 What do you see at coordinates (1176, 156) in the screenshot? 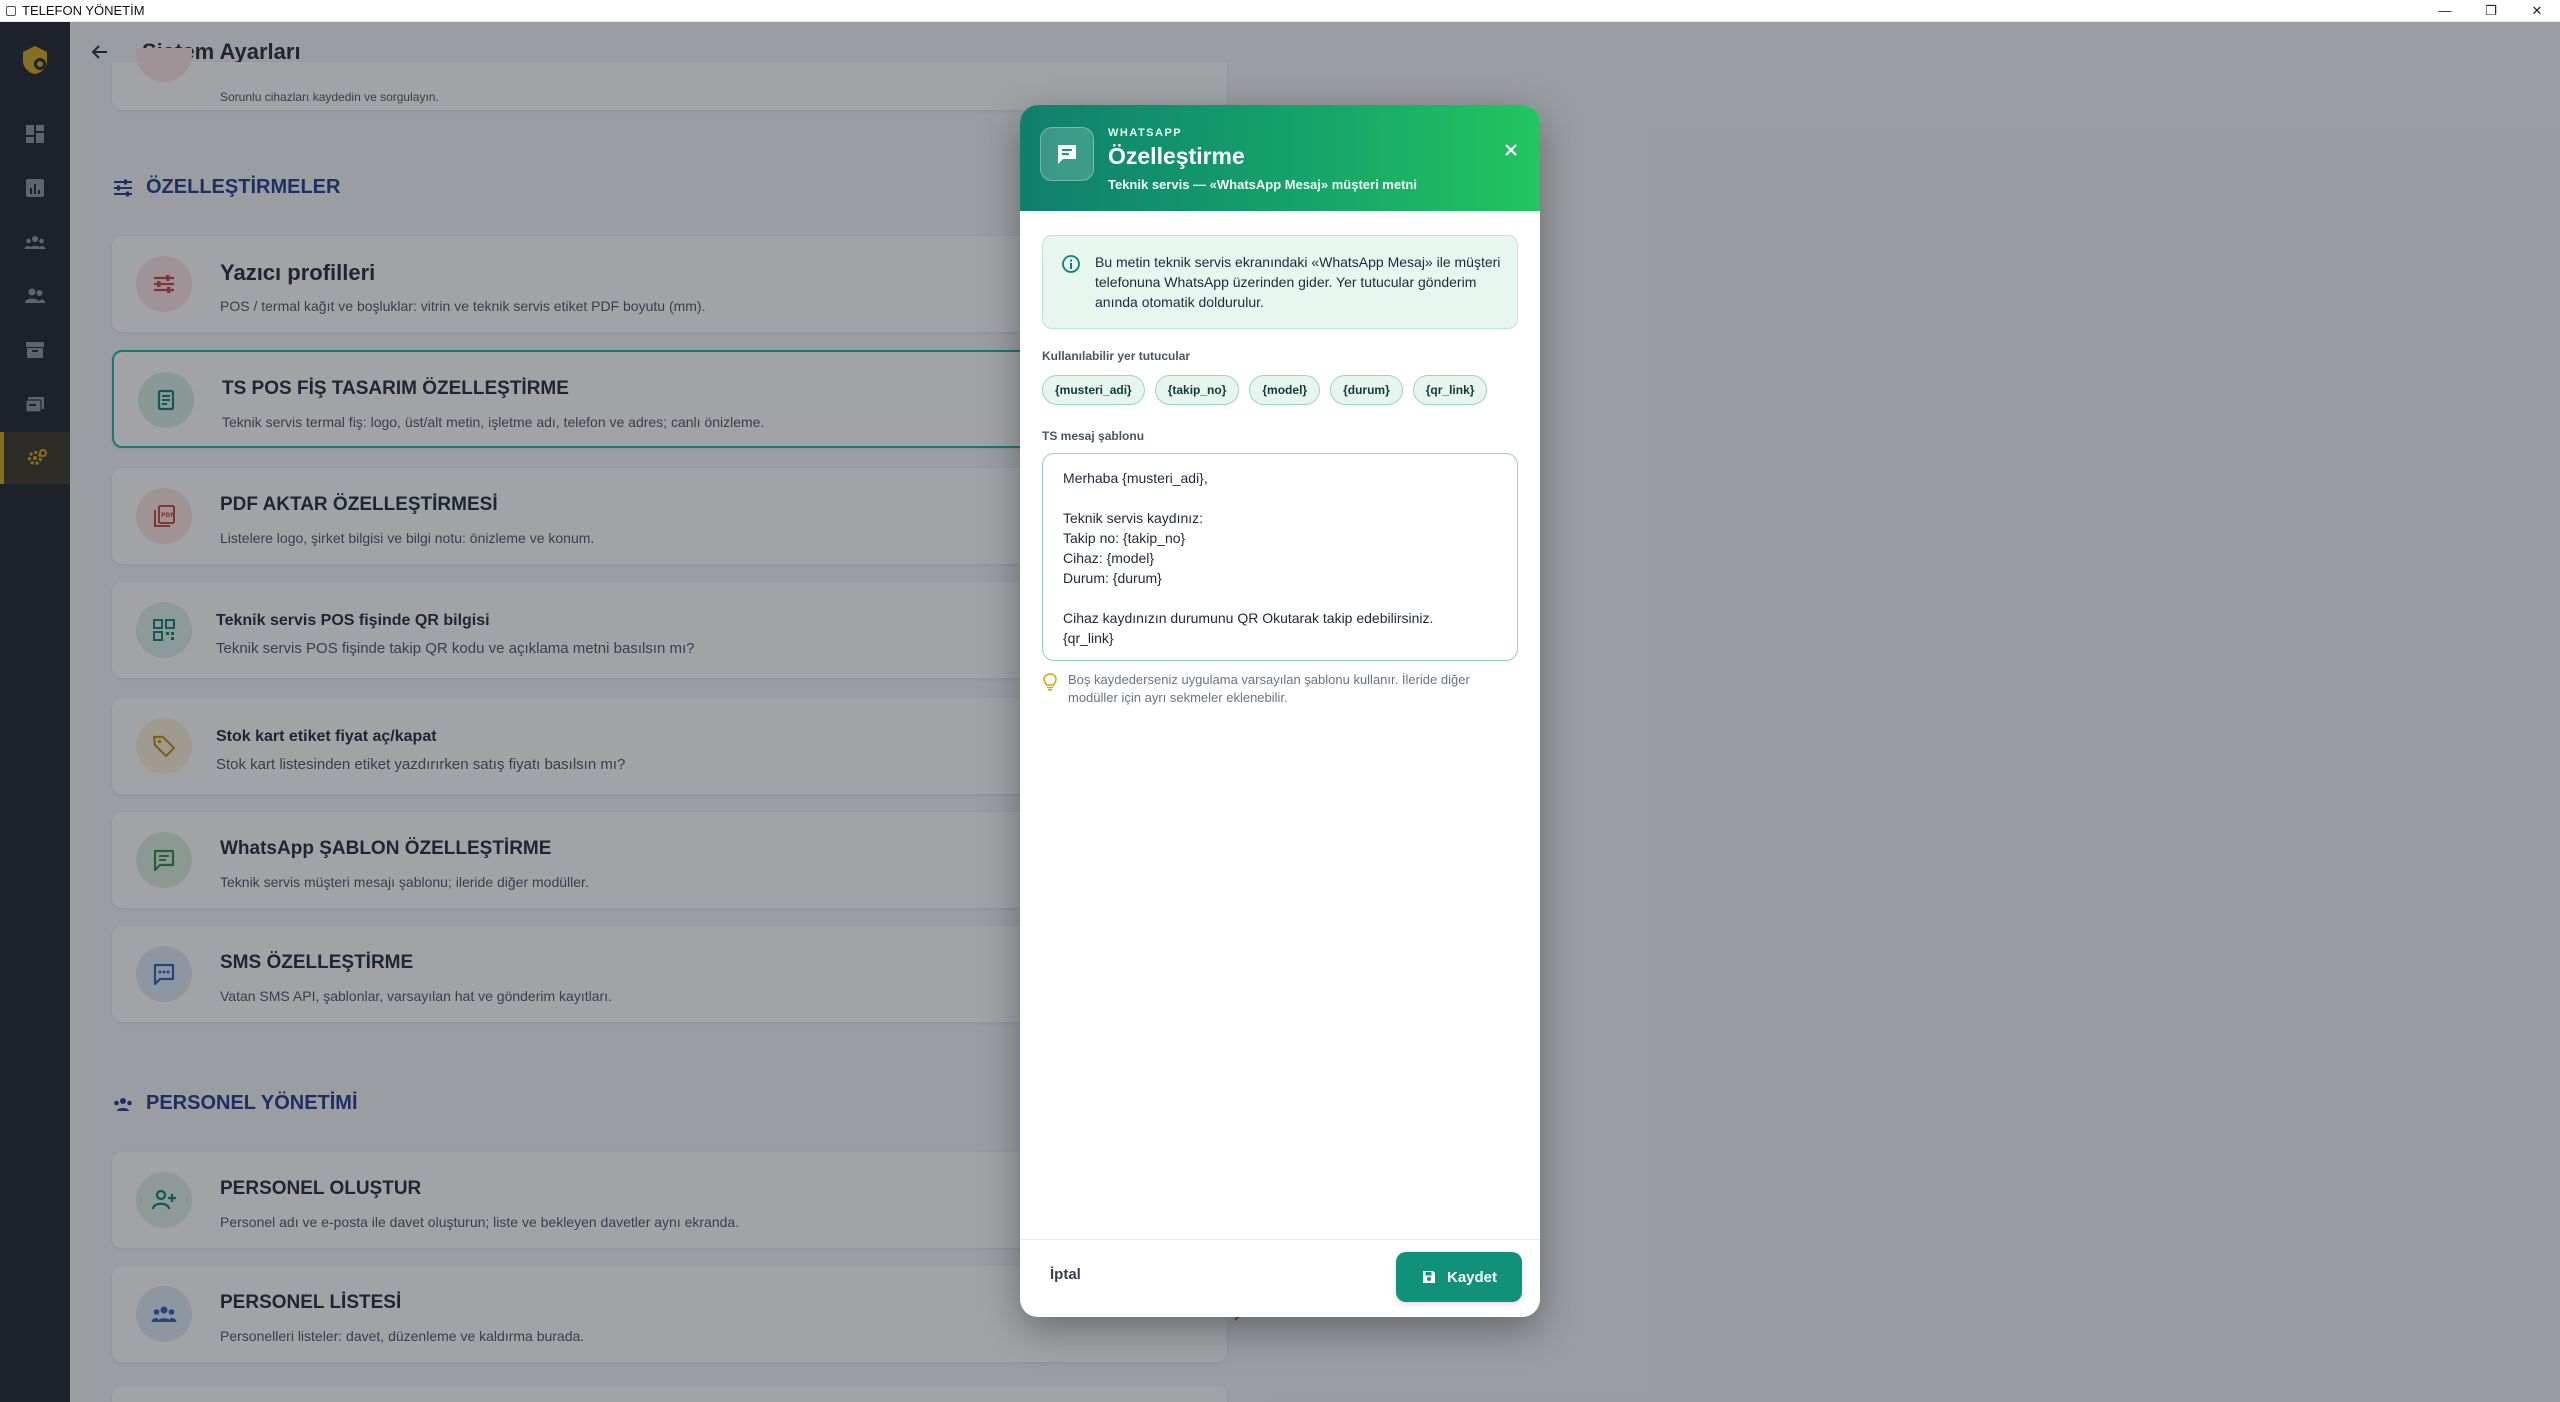
I see `dialog-title: Özelleştirme` at bounding box center [1176, 156].